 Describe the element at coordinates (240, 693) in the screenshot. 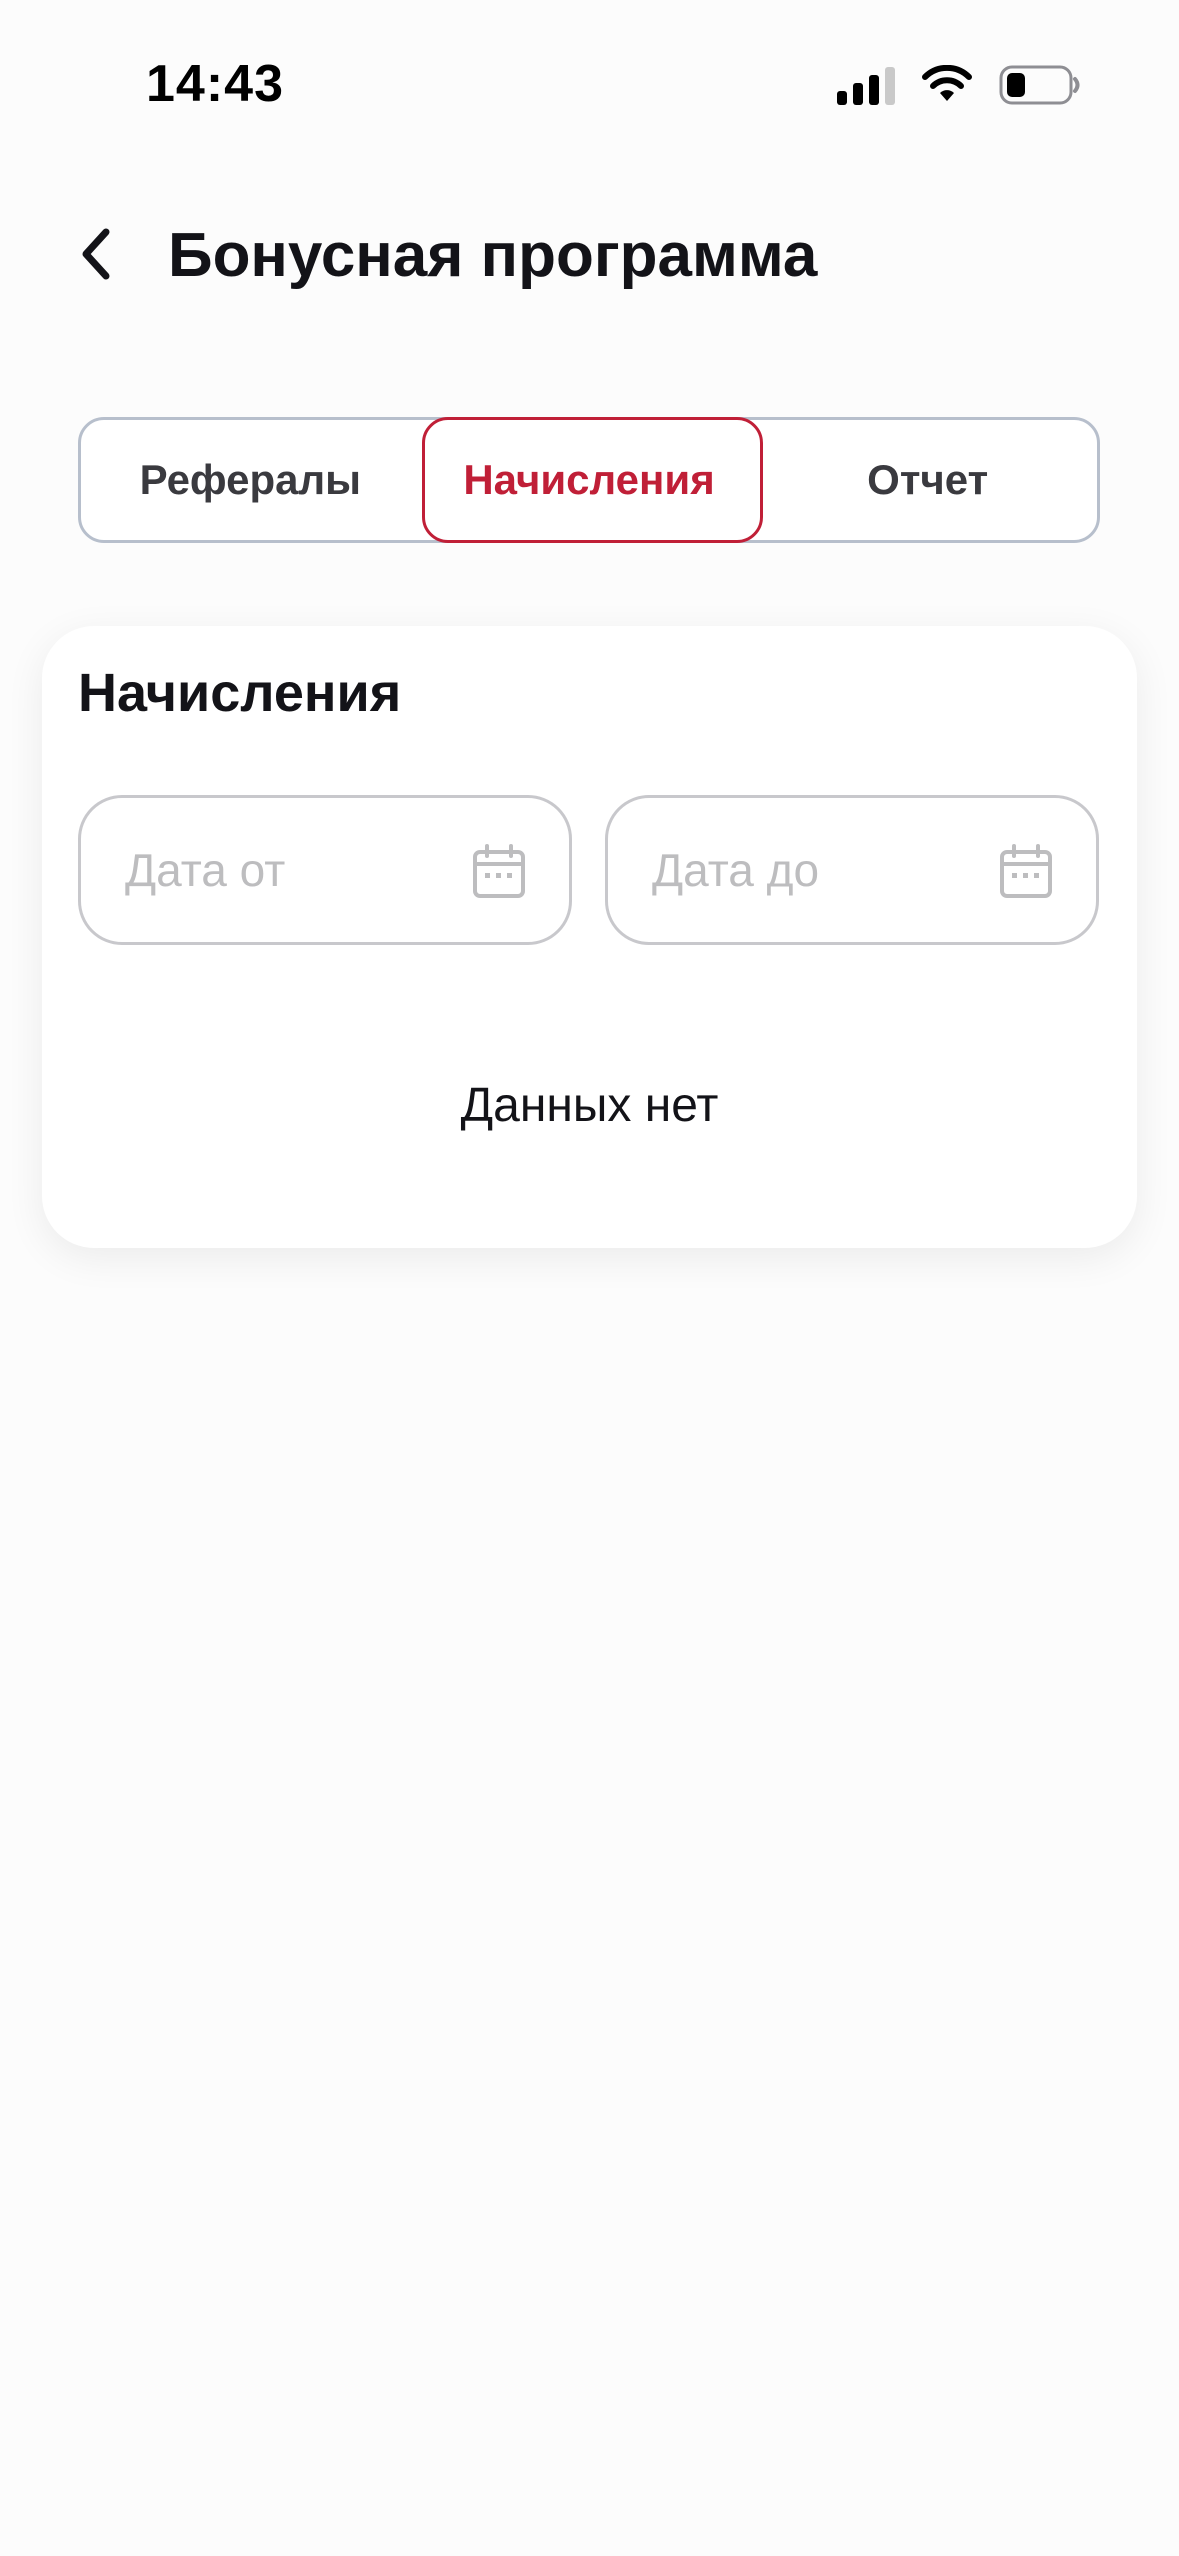

I see `card-title: Начисления` at that location.